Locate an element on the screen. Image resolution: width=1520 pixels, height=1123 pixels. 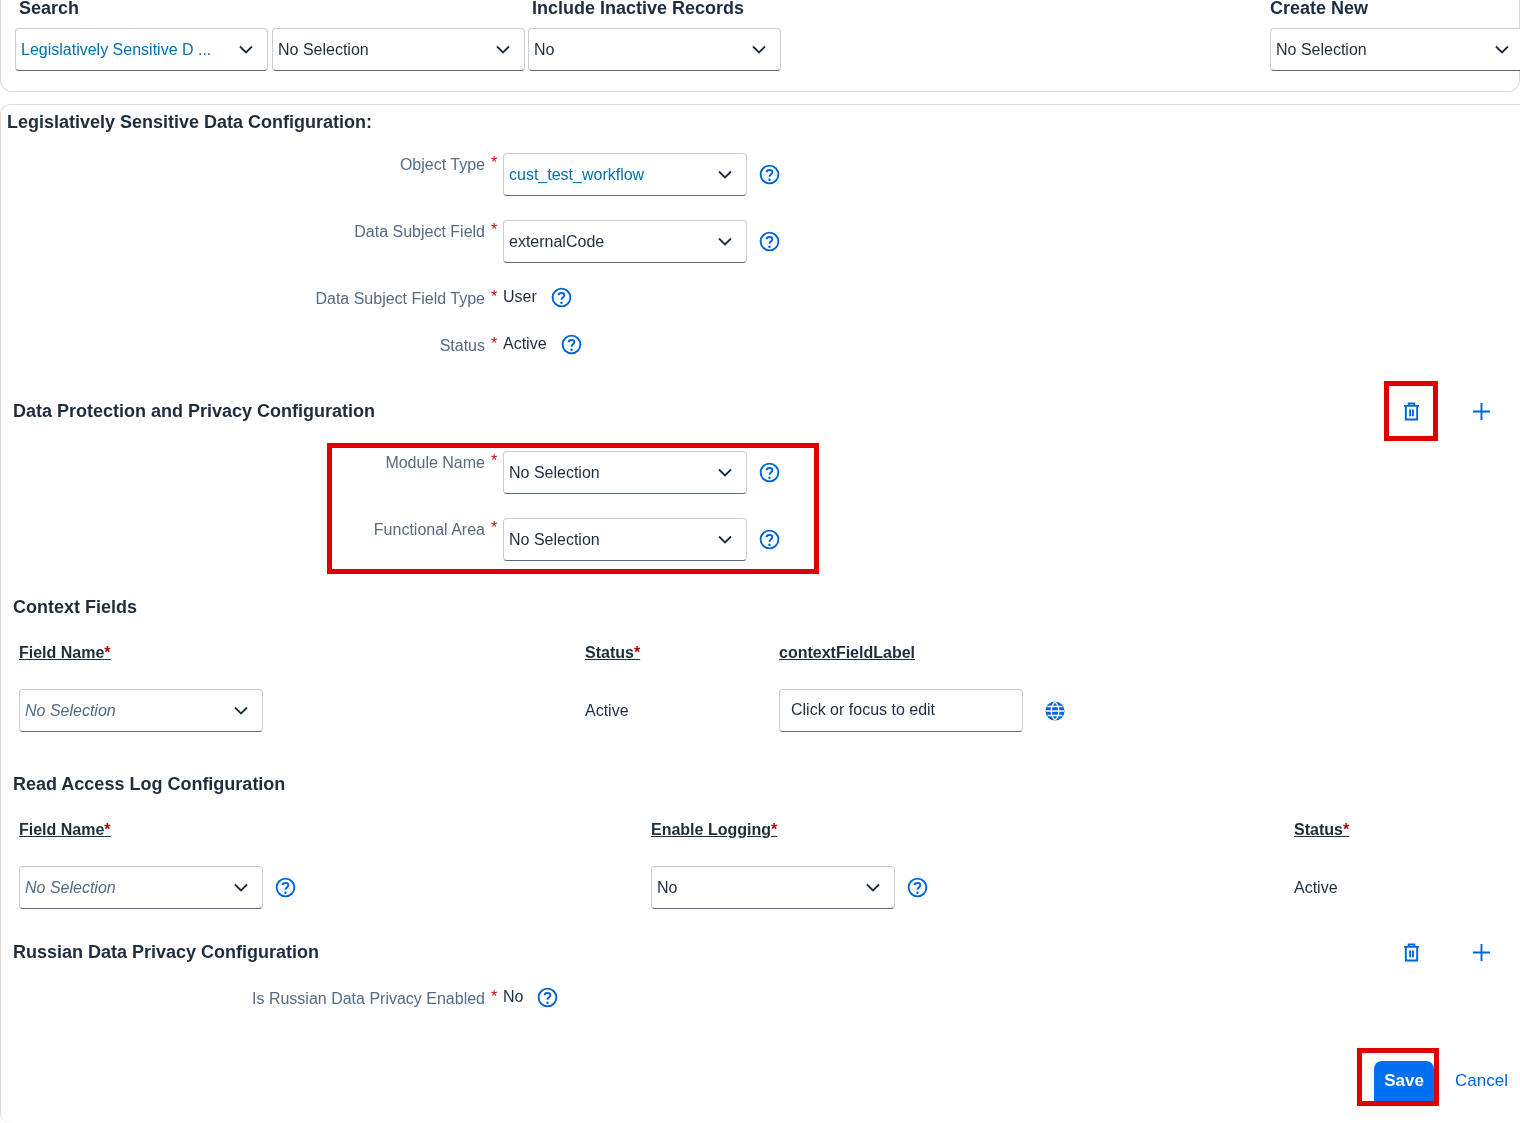
filter-label: Create New is located at coordinates (1319, 9).